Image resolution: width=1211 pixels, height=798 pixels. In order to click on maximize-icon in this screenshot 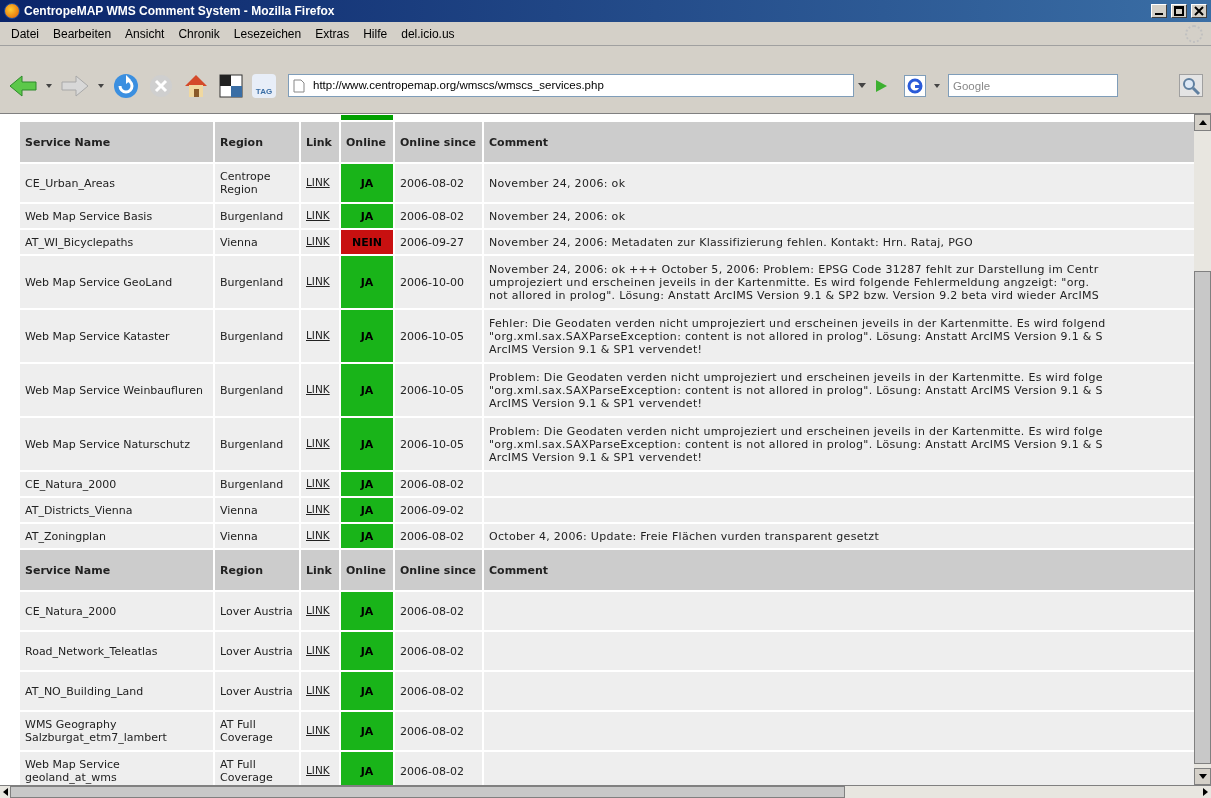, I will do `click(1179, 11)`.